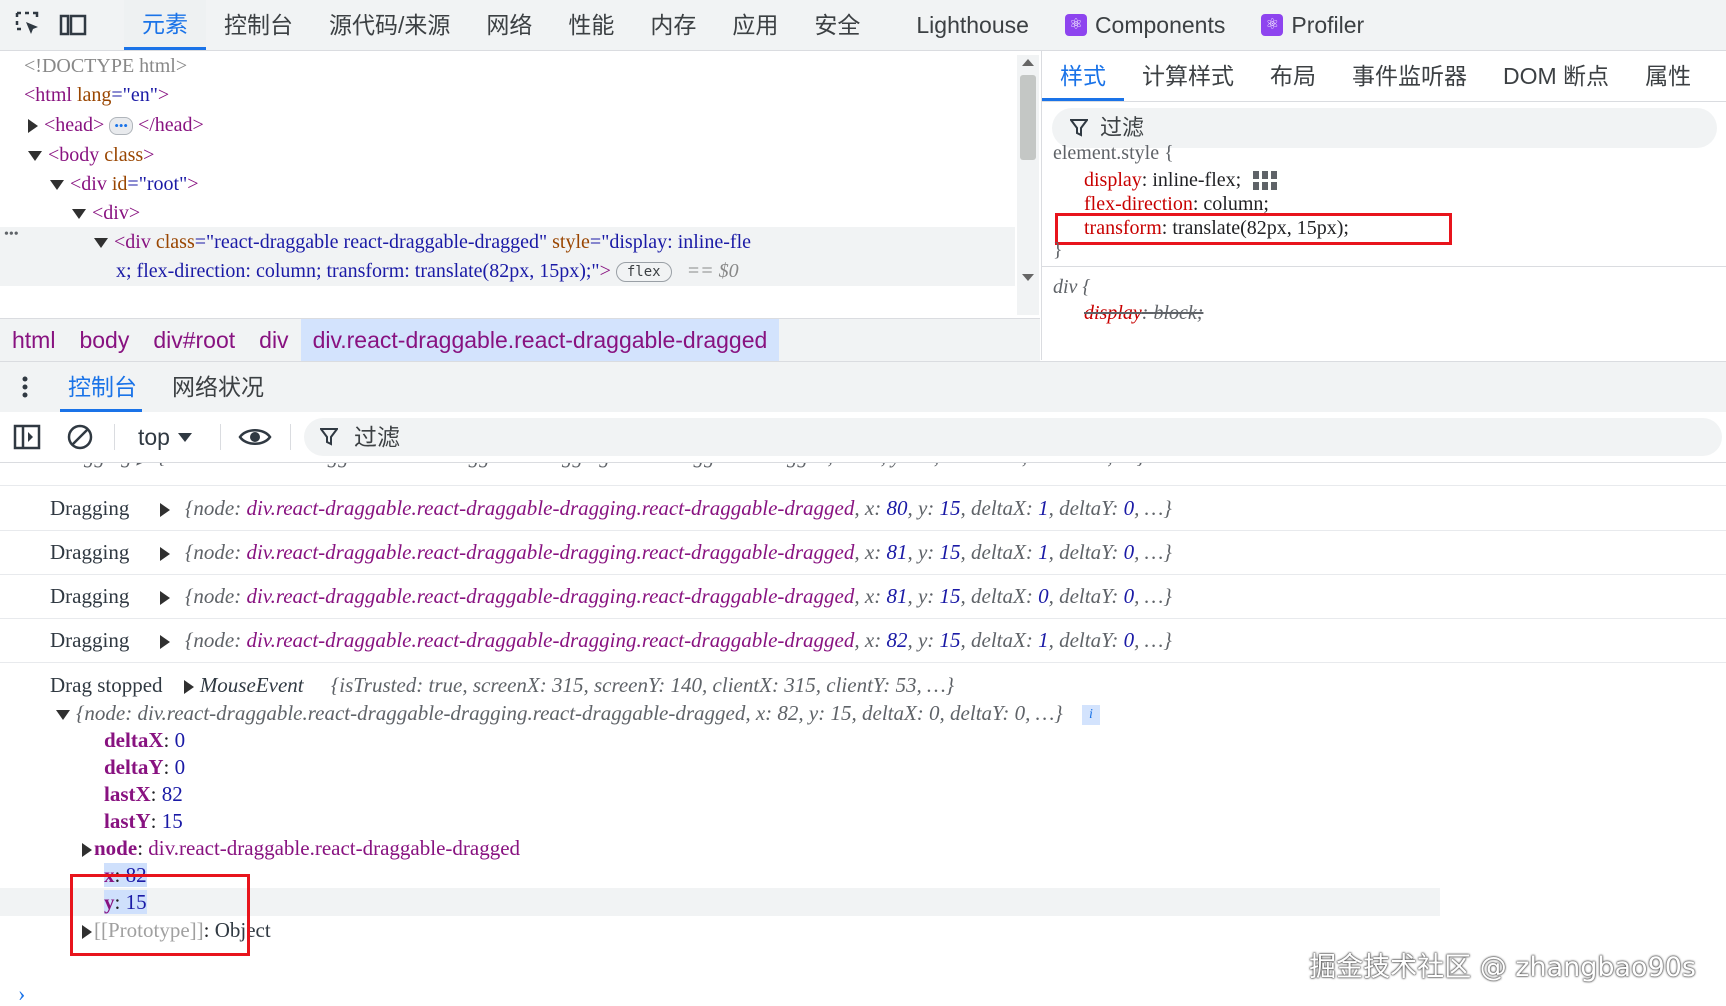  Describe the element at coordinates (1181, 180) in the screenshot. I see `style-declaration: display: inline-flex;` at that location.